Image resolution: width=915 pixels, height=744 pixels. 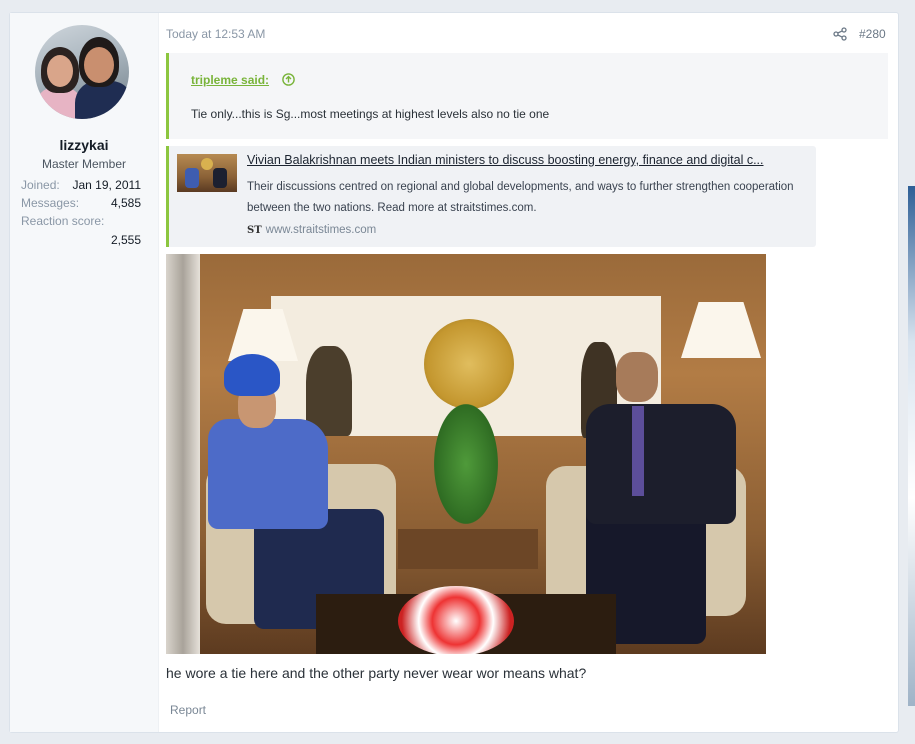 What do you see at coordinates (230, 80) in the screenshot?
I see `quote-author-link: tripleme said:` at bounding box center [230, 80].